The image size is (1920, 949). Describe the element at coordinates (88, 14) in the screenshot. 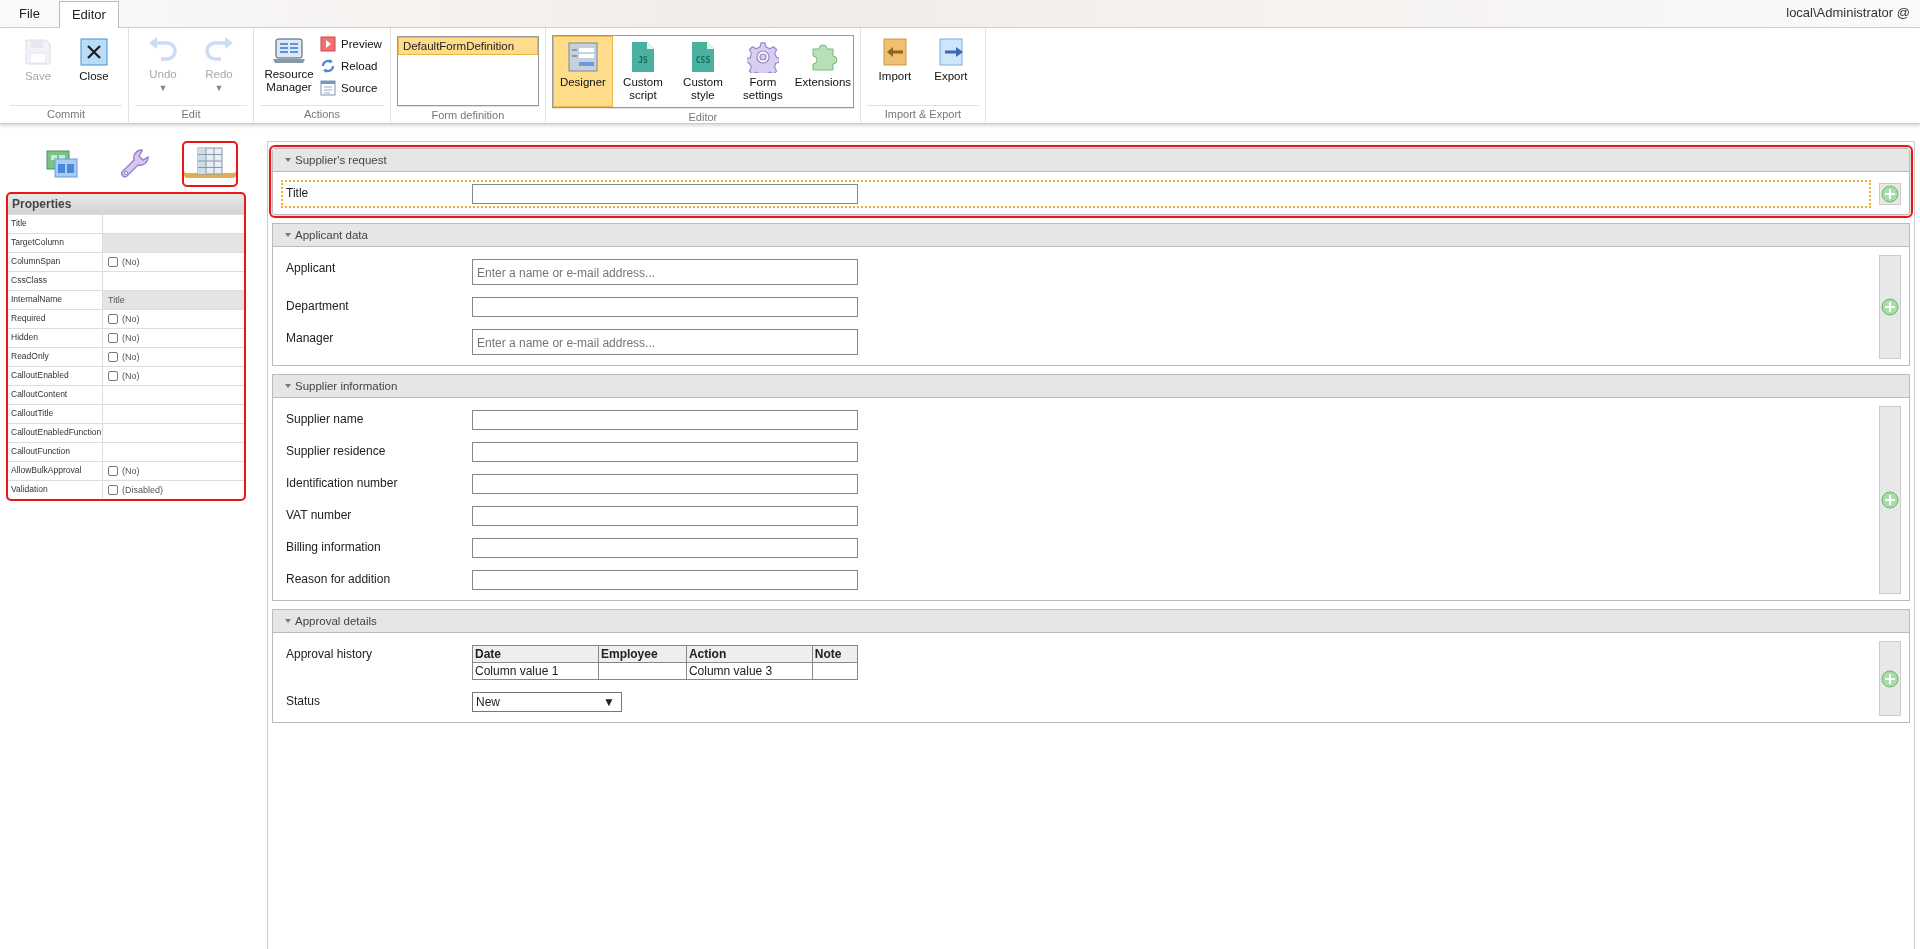

I see `menu-tab: Editor` at that location.